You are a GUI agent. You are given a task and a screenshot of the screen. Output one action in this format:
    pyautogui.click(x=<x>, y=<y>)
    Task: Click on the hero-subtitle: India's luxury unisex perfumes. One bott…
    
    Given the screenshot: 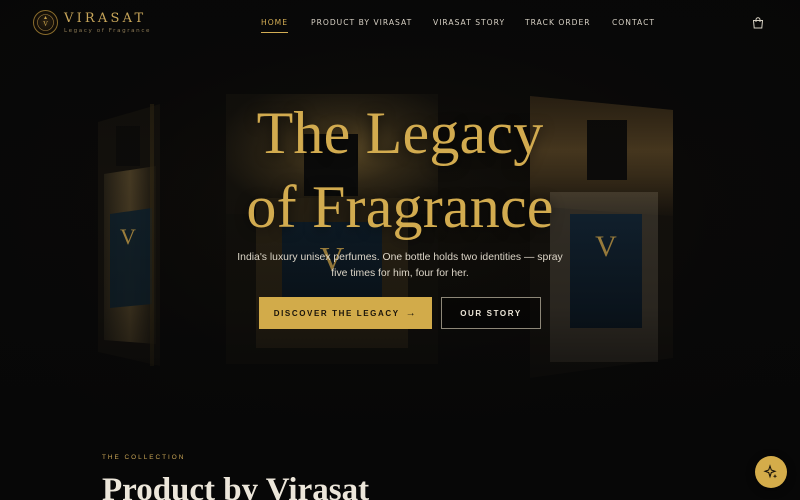 What is the action you would take?
    pyautogui.click(x=400, y=265)
    